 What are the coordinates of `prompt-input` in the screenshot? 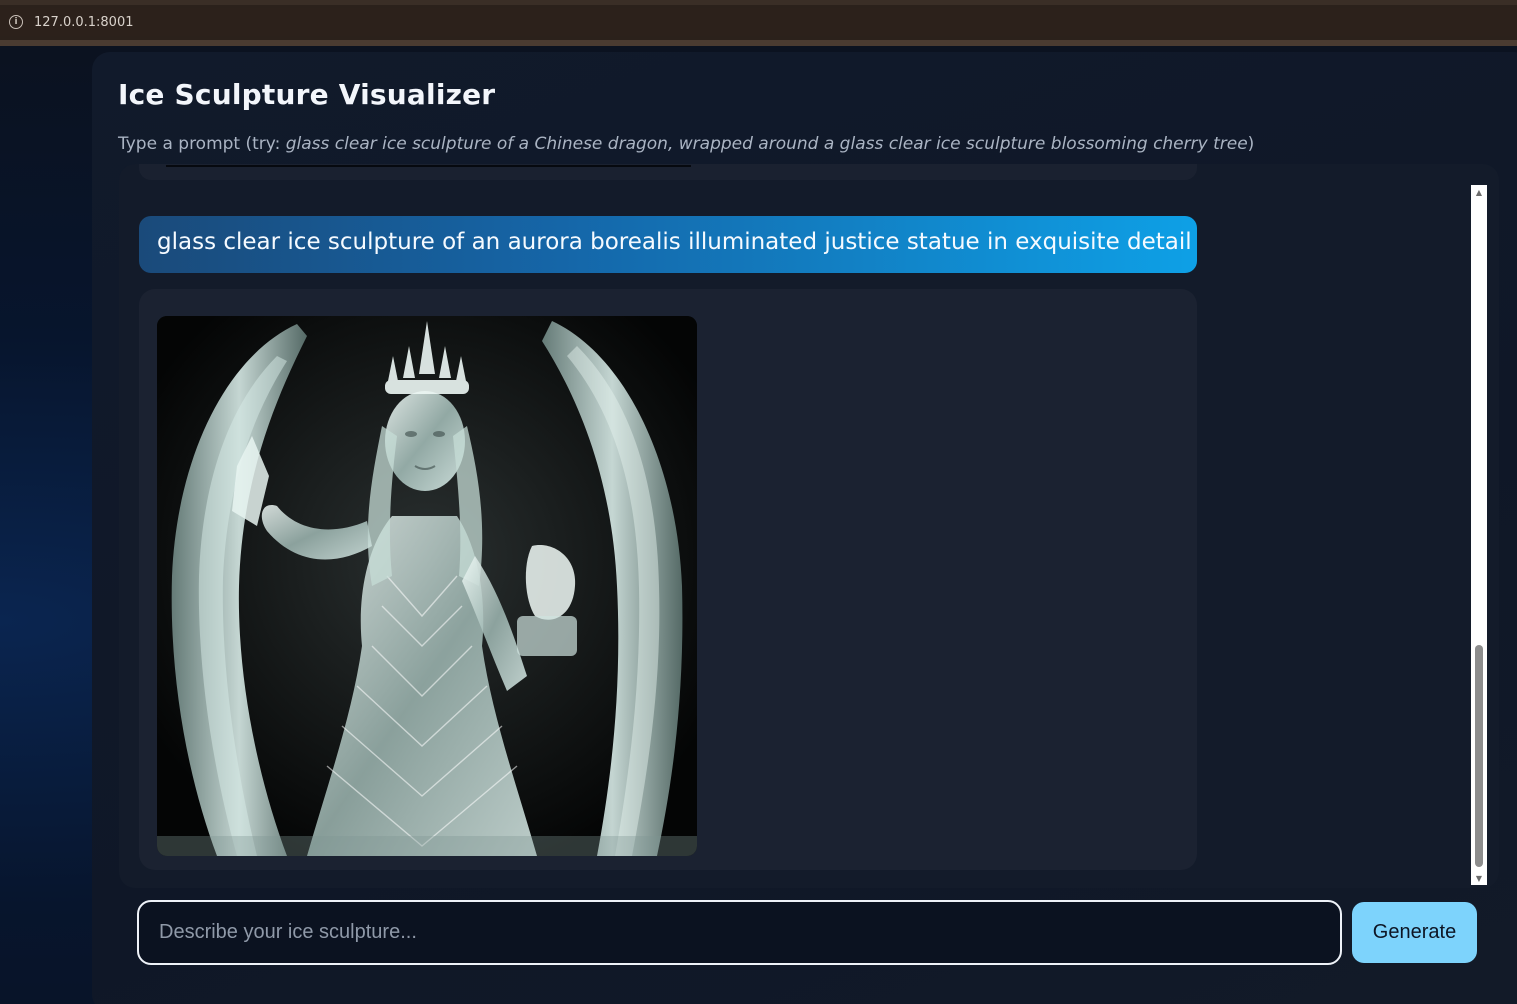 It's located at (739, 932).